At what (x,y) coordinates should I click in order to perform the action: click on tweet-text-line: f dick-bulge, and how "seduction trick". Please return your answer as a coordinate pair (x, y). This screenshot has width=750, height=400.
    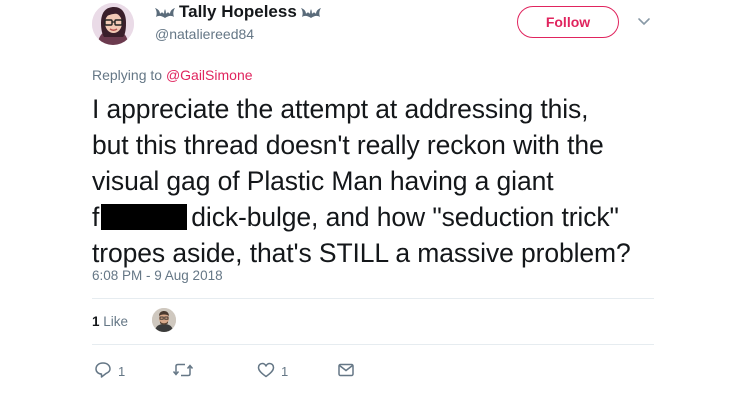
    Looking at the image, I should click on (382, 217).